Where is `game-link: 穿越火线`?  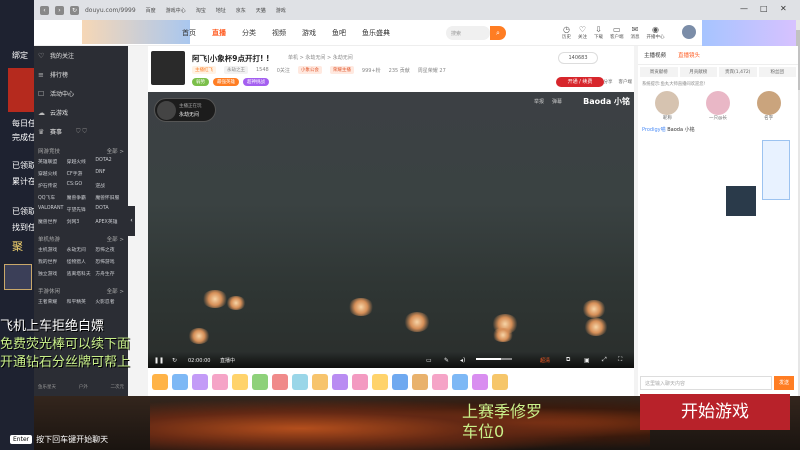 game-link: 穿越火线 is located at coordinates (52, 173).